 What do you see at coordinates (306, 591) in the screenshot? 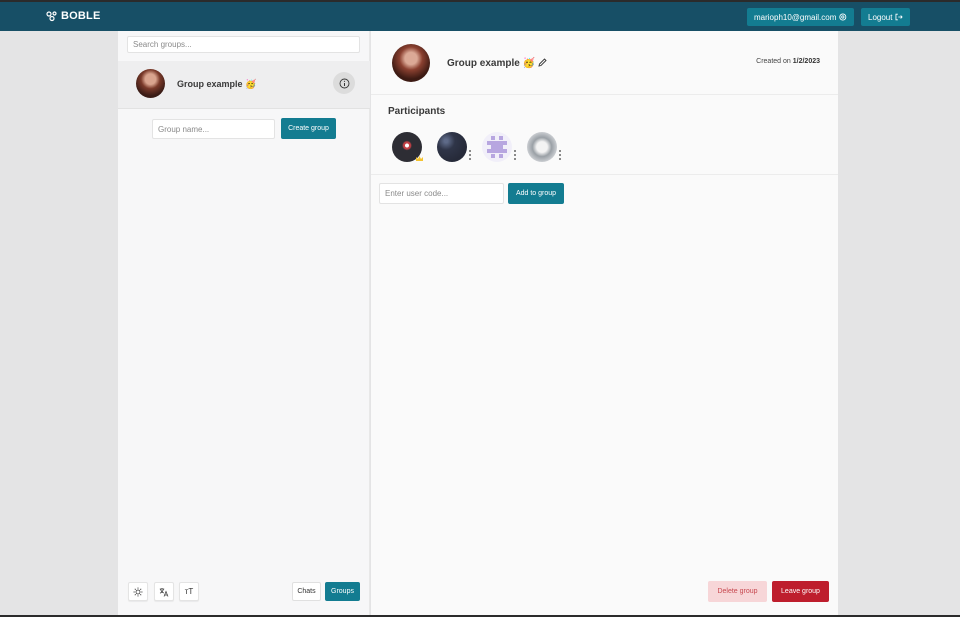
I see `tab-chats: Chats` at bounding box center [306, 591].